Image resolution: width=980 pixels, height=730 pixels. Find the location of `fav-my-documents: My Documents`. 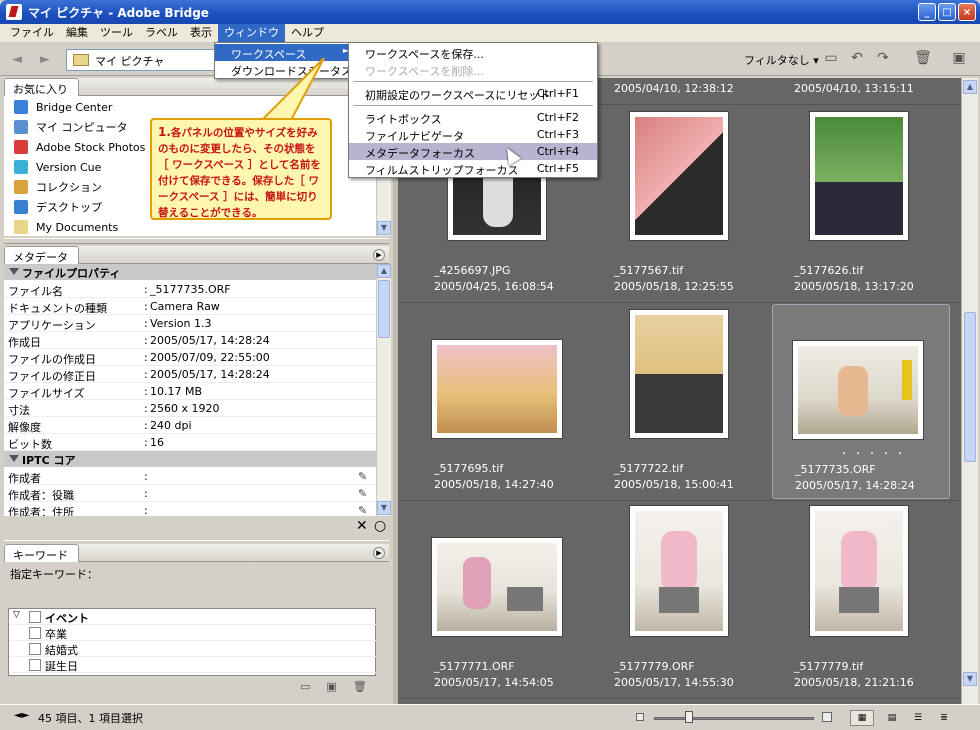

fav-my-documents: My Documents is located at coordinates (66, 227).